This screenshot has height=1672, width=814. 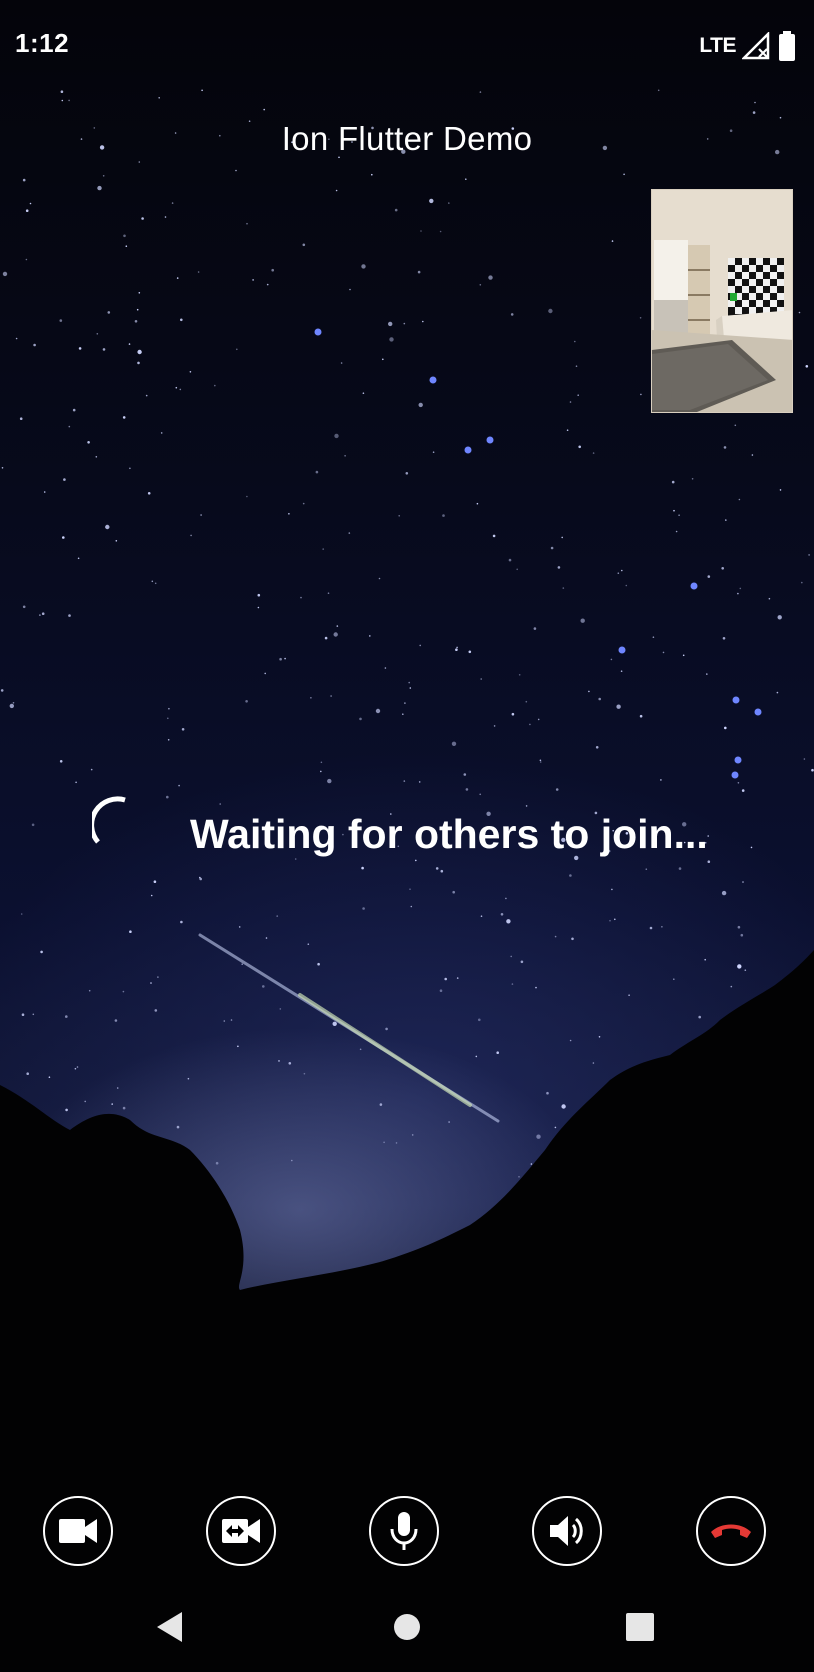 What do you see at coordinates (170, 1627) in the screenshot?
I see `back-button` at bounding box center [170, 1627].